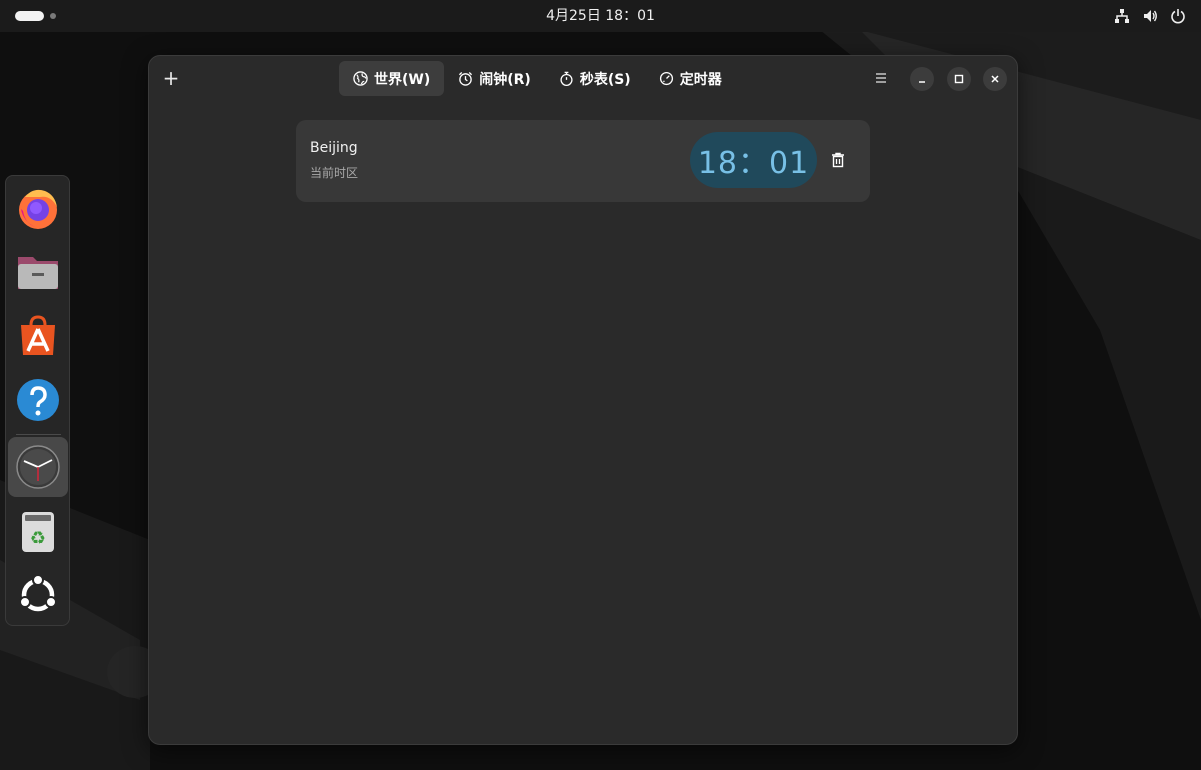 The image size is (1201, 770). I want to click on volume-icon, so click(1150, 16).